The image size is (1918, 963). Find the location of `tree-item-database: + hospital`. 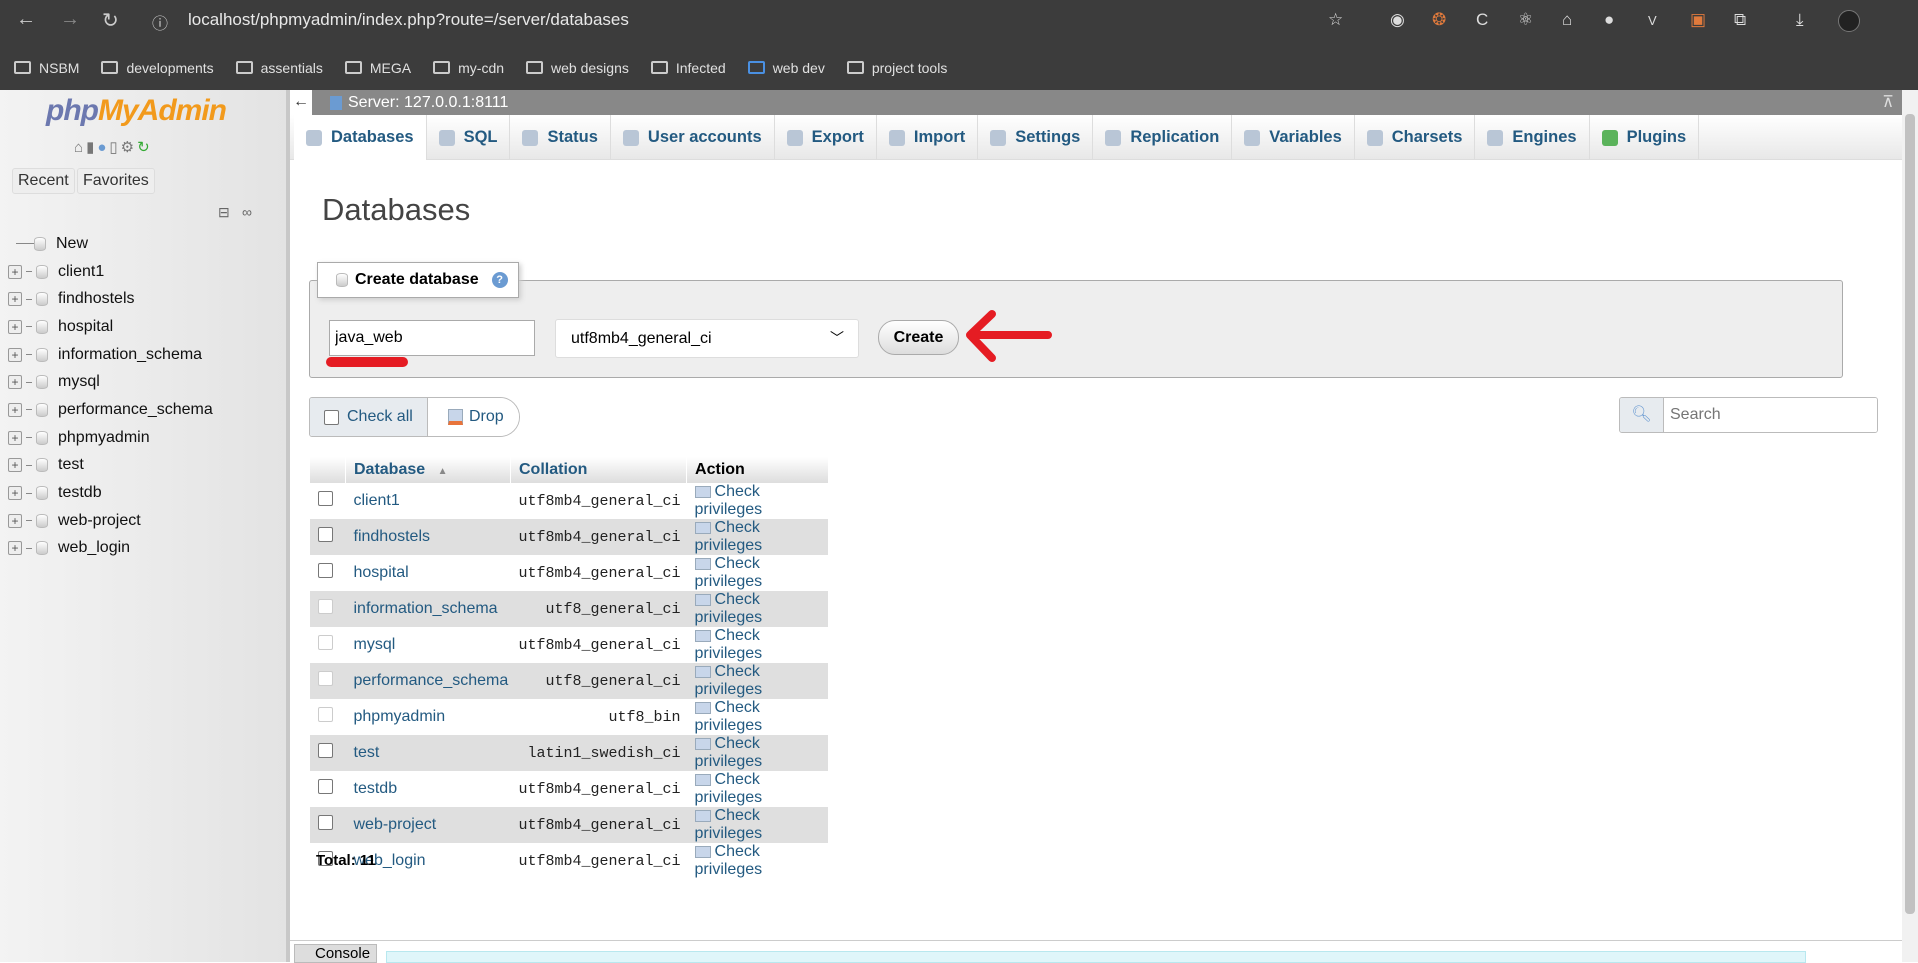

tree-item-database: + hospital is located at coordinates (110, 327).